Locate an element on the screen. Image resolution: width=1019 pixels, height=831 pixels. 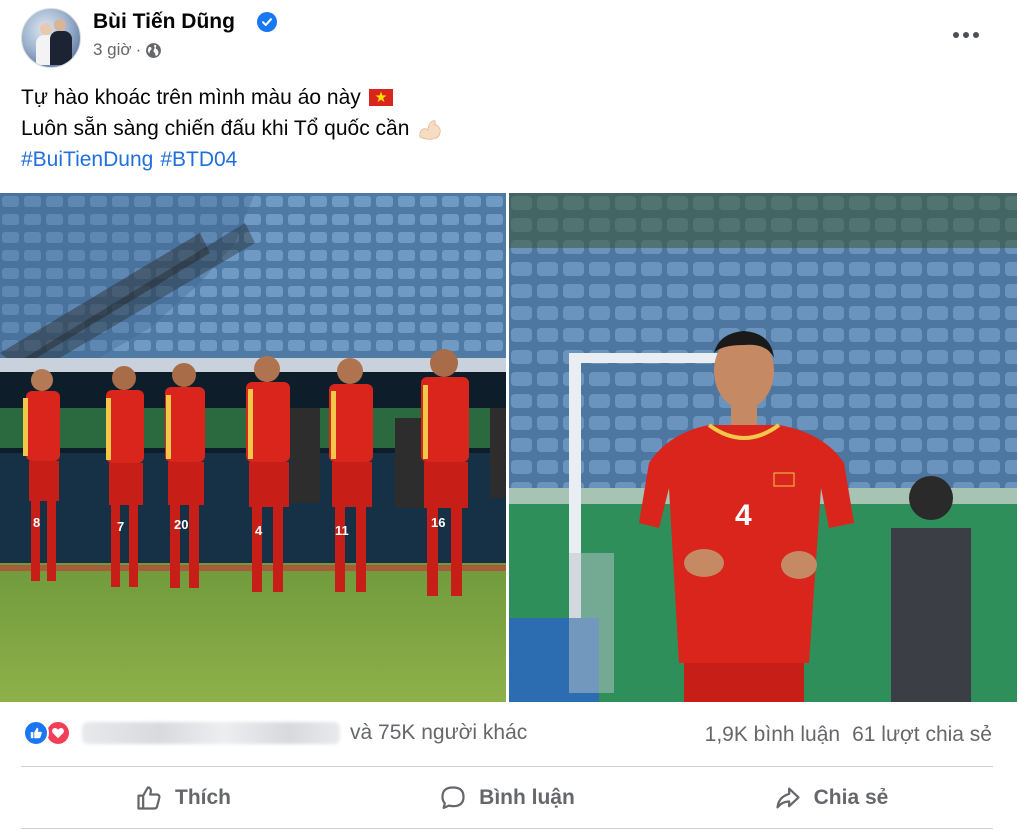
flexed-biceps-emoji is located at coordinates (430, 129).